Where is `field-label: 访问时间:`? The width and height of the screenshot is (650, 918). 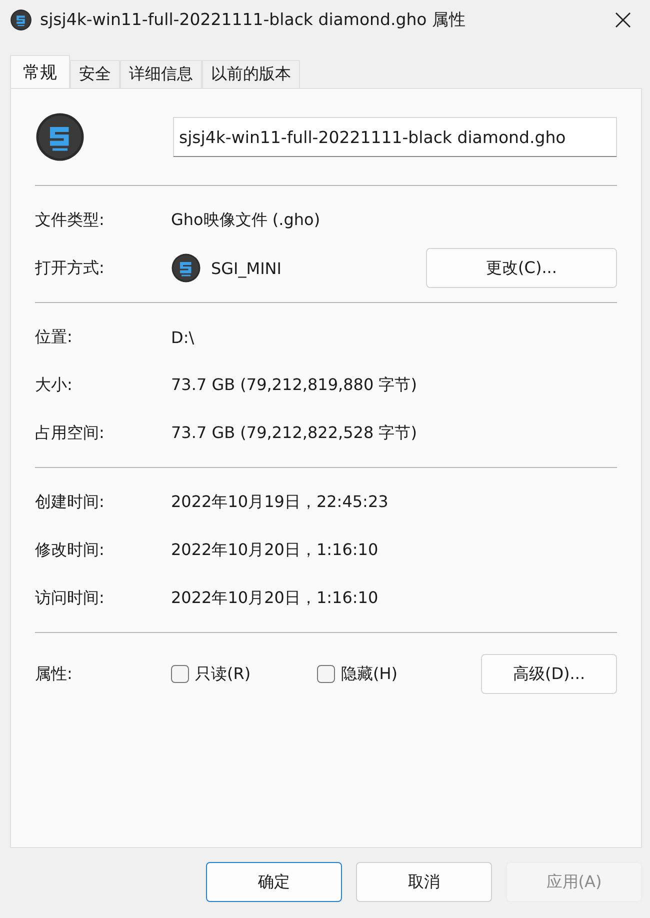
field-label: 访问时间: is located at coordinates (70, 598).